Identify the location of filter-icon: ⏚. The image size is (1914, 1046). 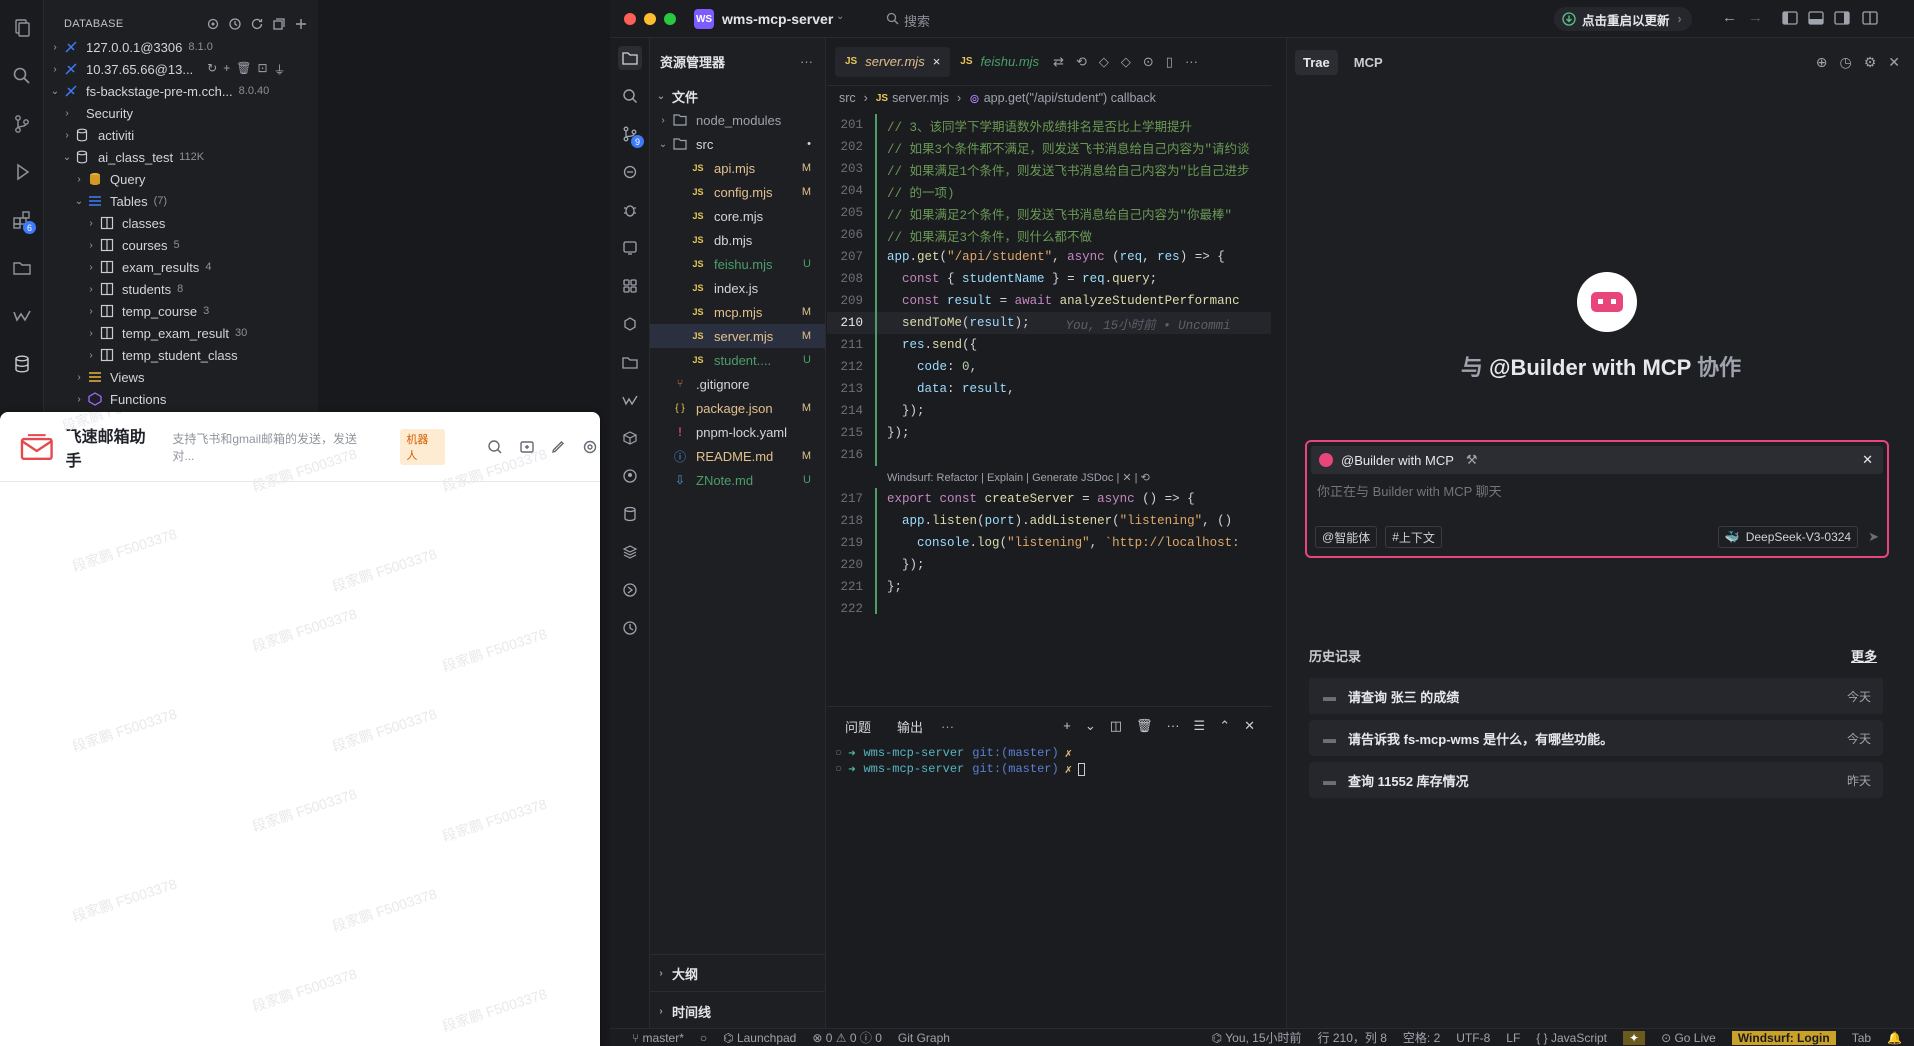
(280, 69).